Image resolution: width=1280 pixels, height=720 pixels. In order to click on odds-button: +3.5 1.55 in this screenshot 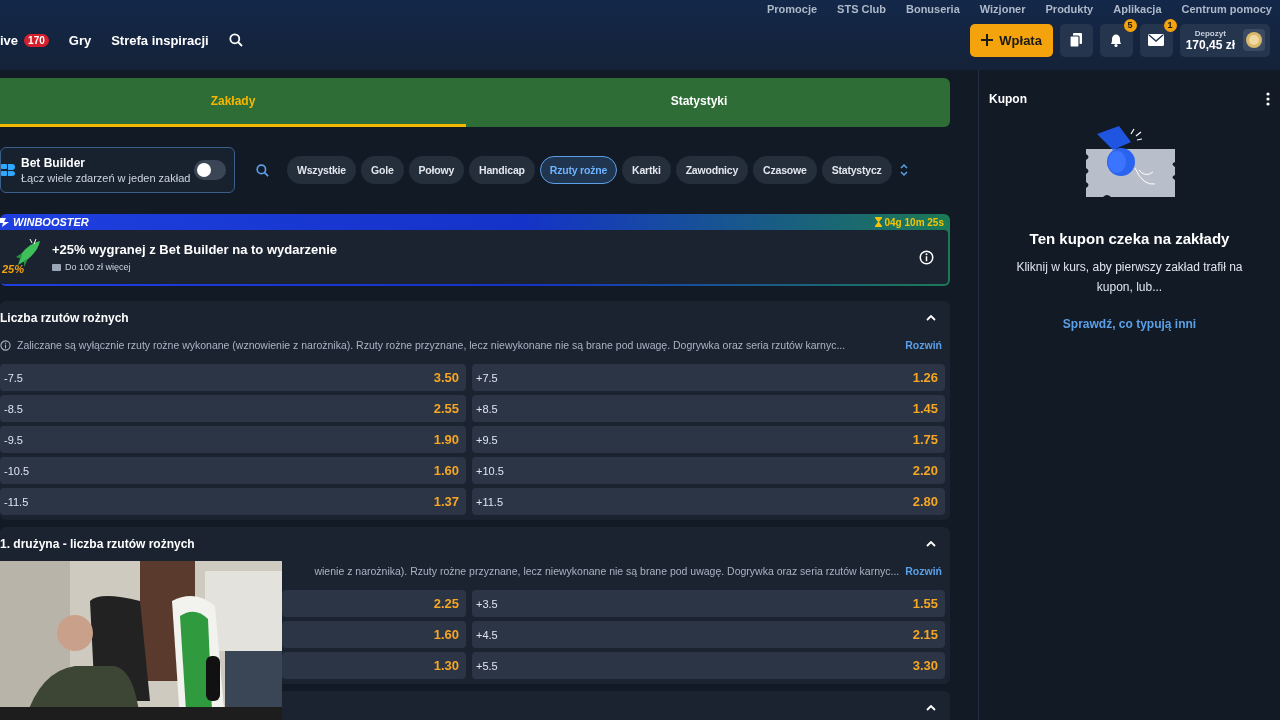, I will do `click(708, 603)`.